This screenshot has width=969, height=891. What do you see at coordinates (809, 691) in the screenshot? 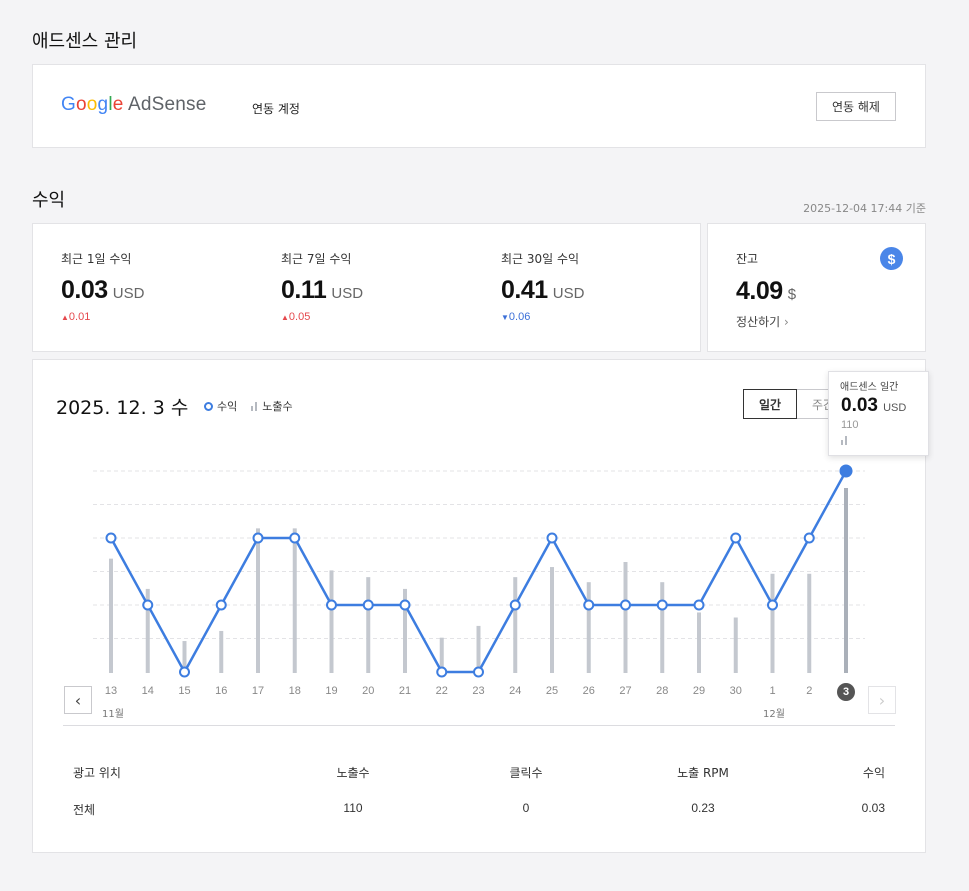
I see `x-tick-label: 2` at bounding box center [809, 691].